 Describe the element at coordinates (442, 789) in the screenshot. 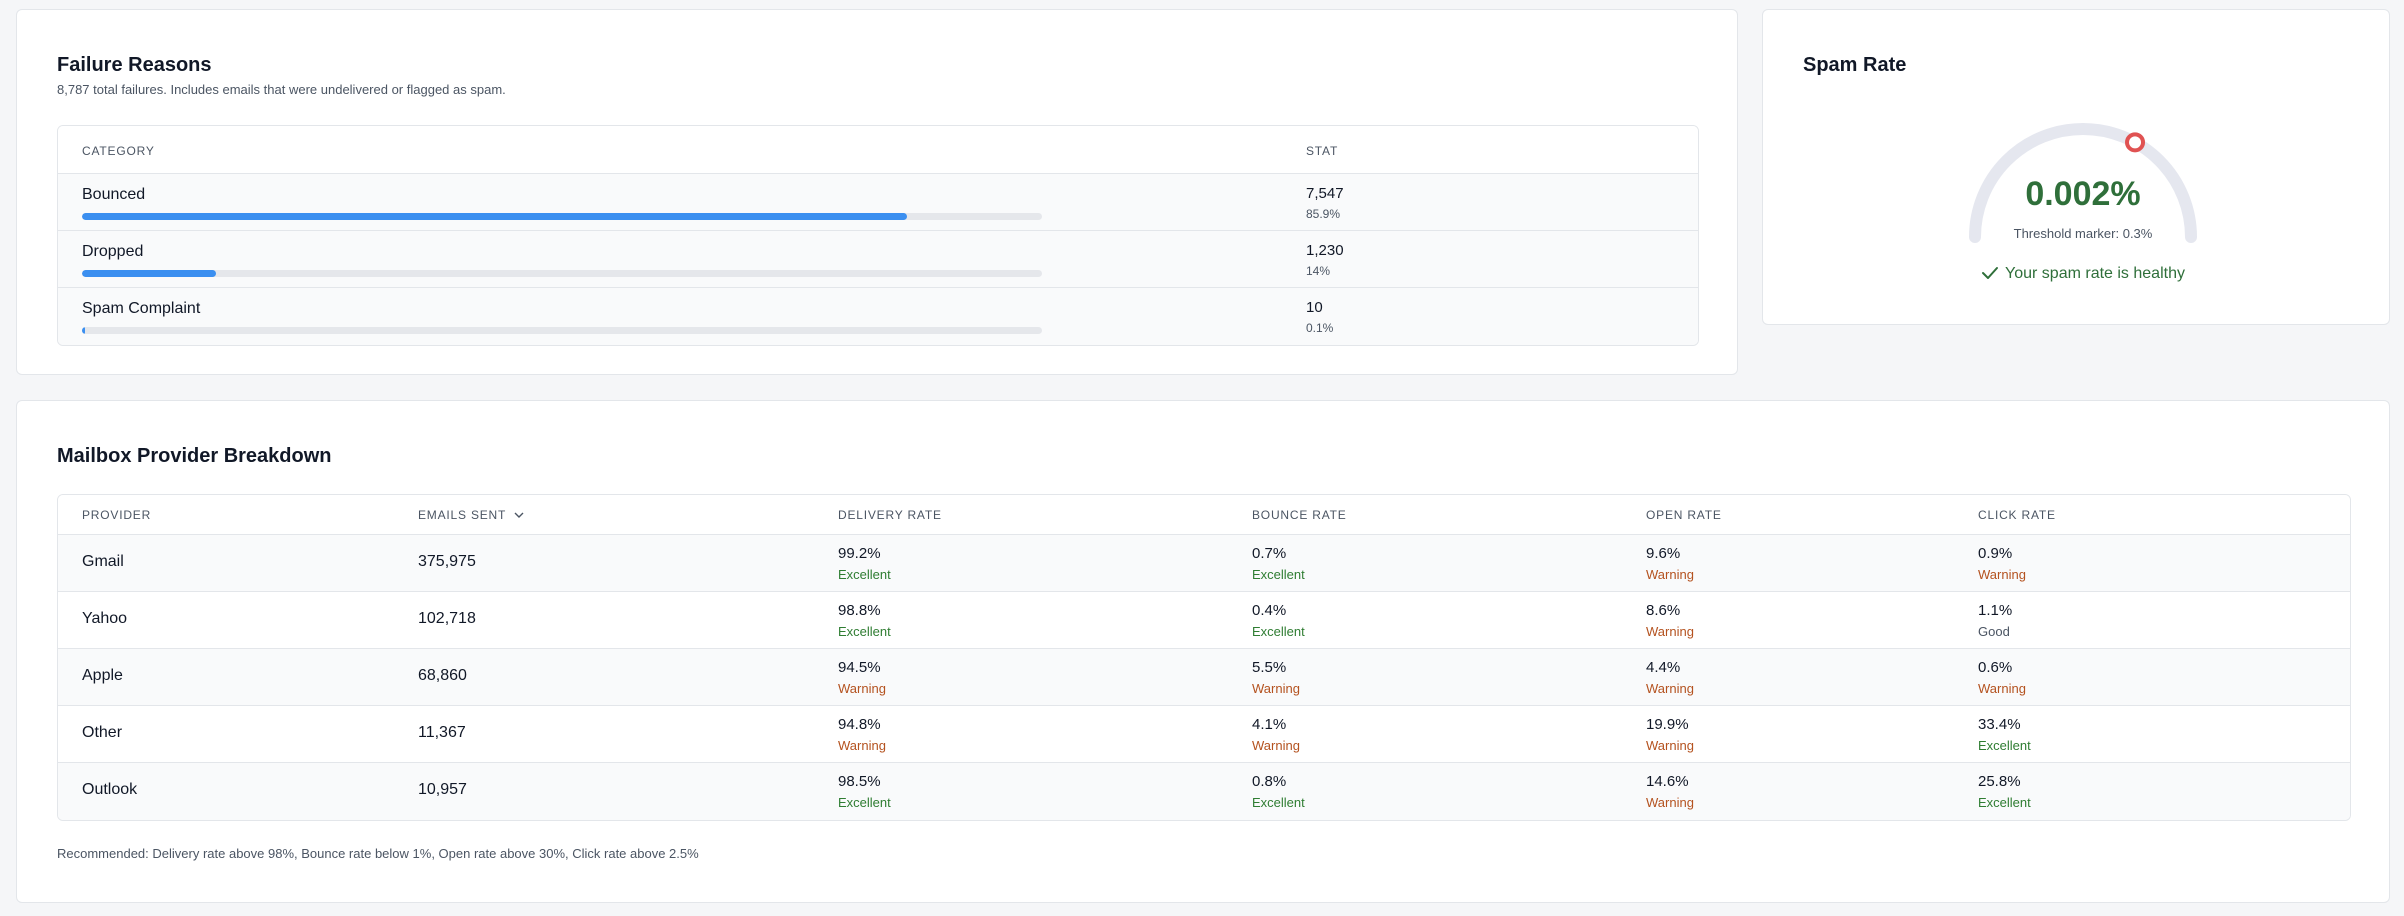

I see `emails-sent-value: 10,957` at that location.